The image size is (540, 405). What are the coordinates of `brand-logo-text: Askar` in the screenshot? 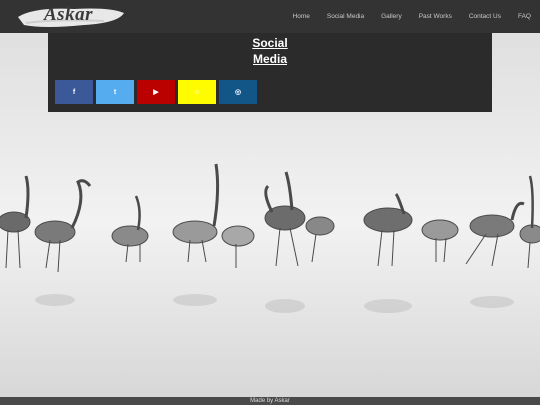 It's located at (68, 14).